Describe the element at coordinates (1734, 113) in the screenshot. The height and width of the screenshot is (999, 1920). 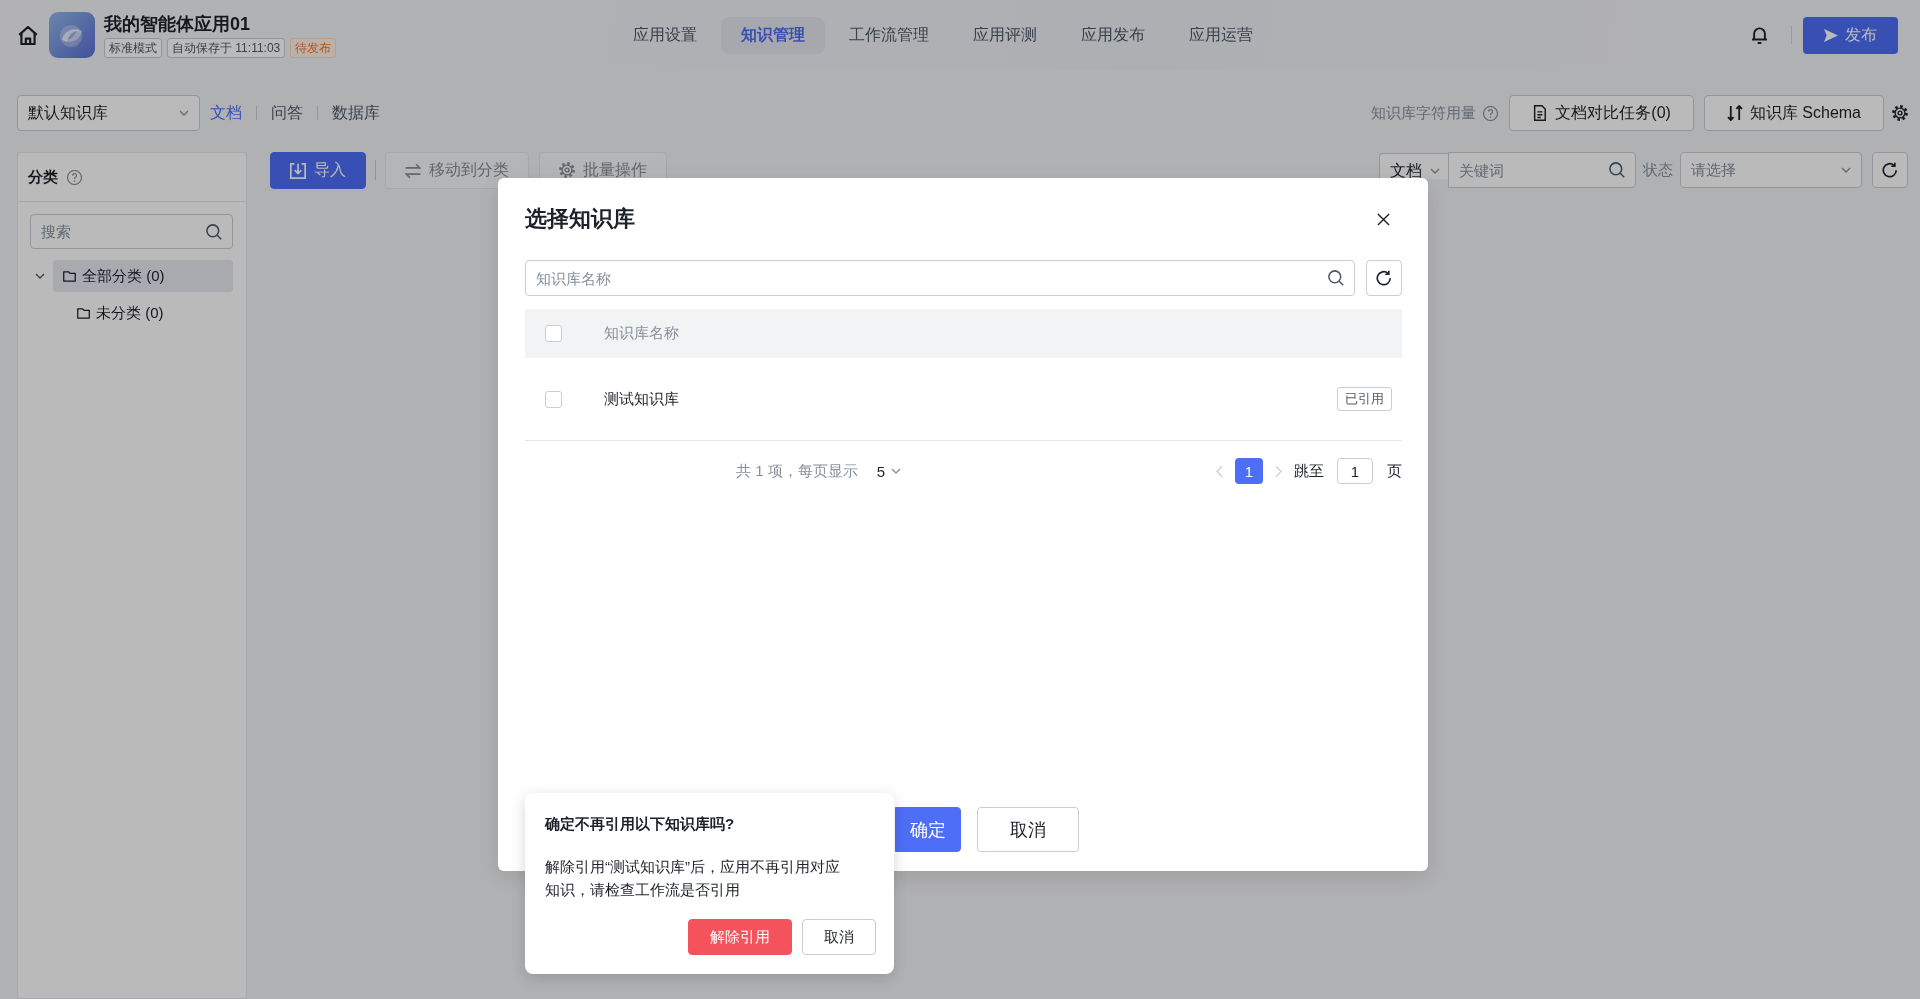
I see `up-down-arrows-icon` at that location.